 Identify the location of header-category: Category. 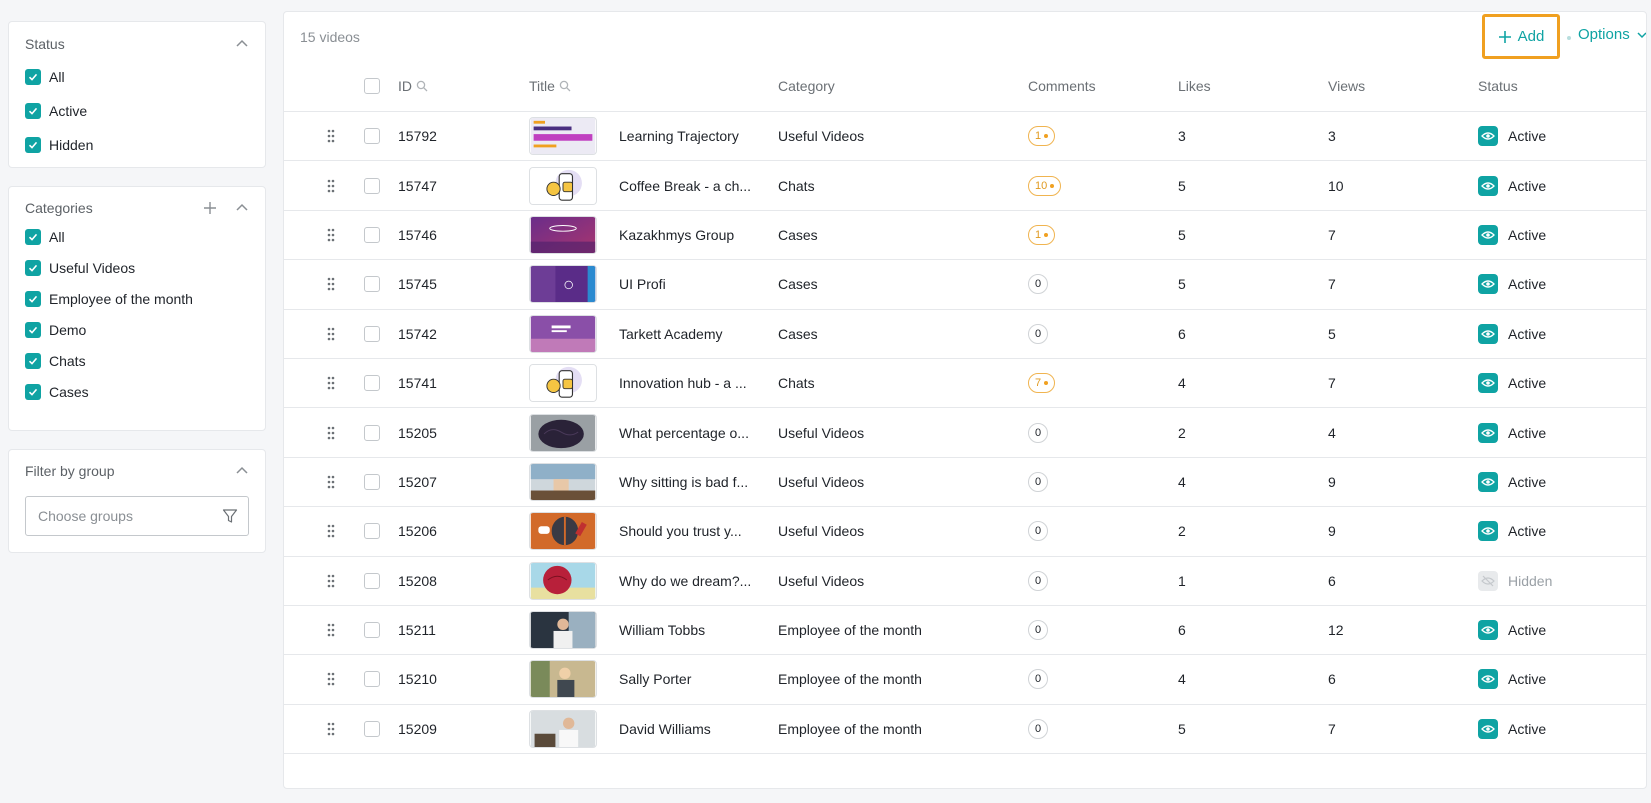
(903, 86).